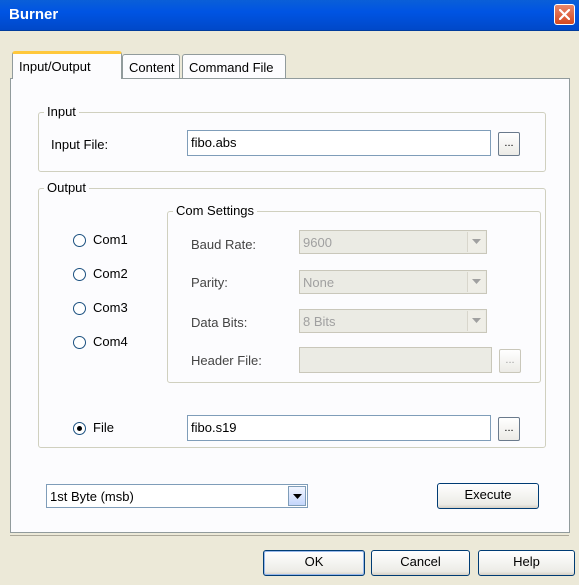 This screenshot has height=585, width=579. Describe the element at coordinates (177, 496) in the screenshot. I see `byte-order-select: 1st Byte (msb)` at that location.